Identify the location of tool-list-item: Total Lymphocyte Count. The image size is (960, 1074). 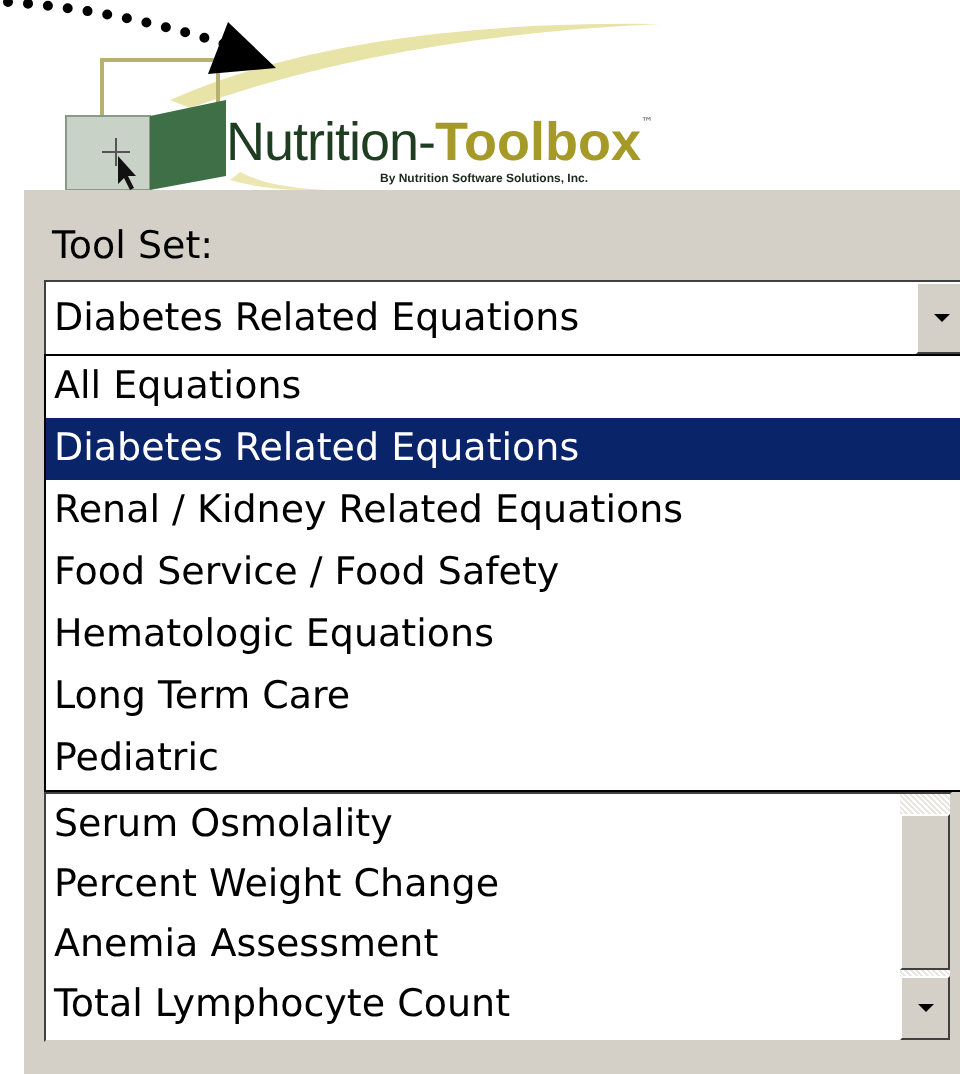
(473, 1004).